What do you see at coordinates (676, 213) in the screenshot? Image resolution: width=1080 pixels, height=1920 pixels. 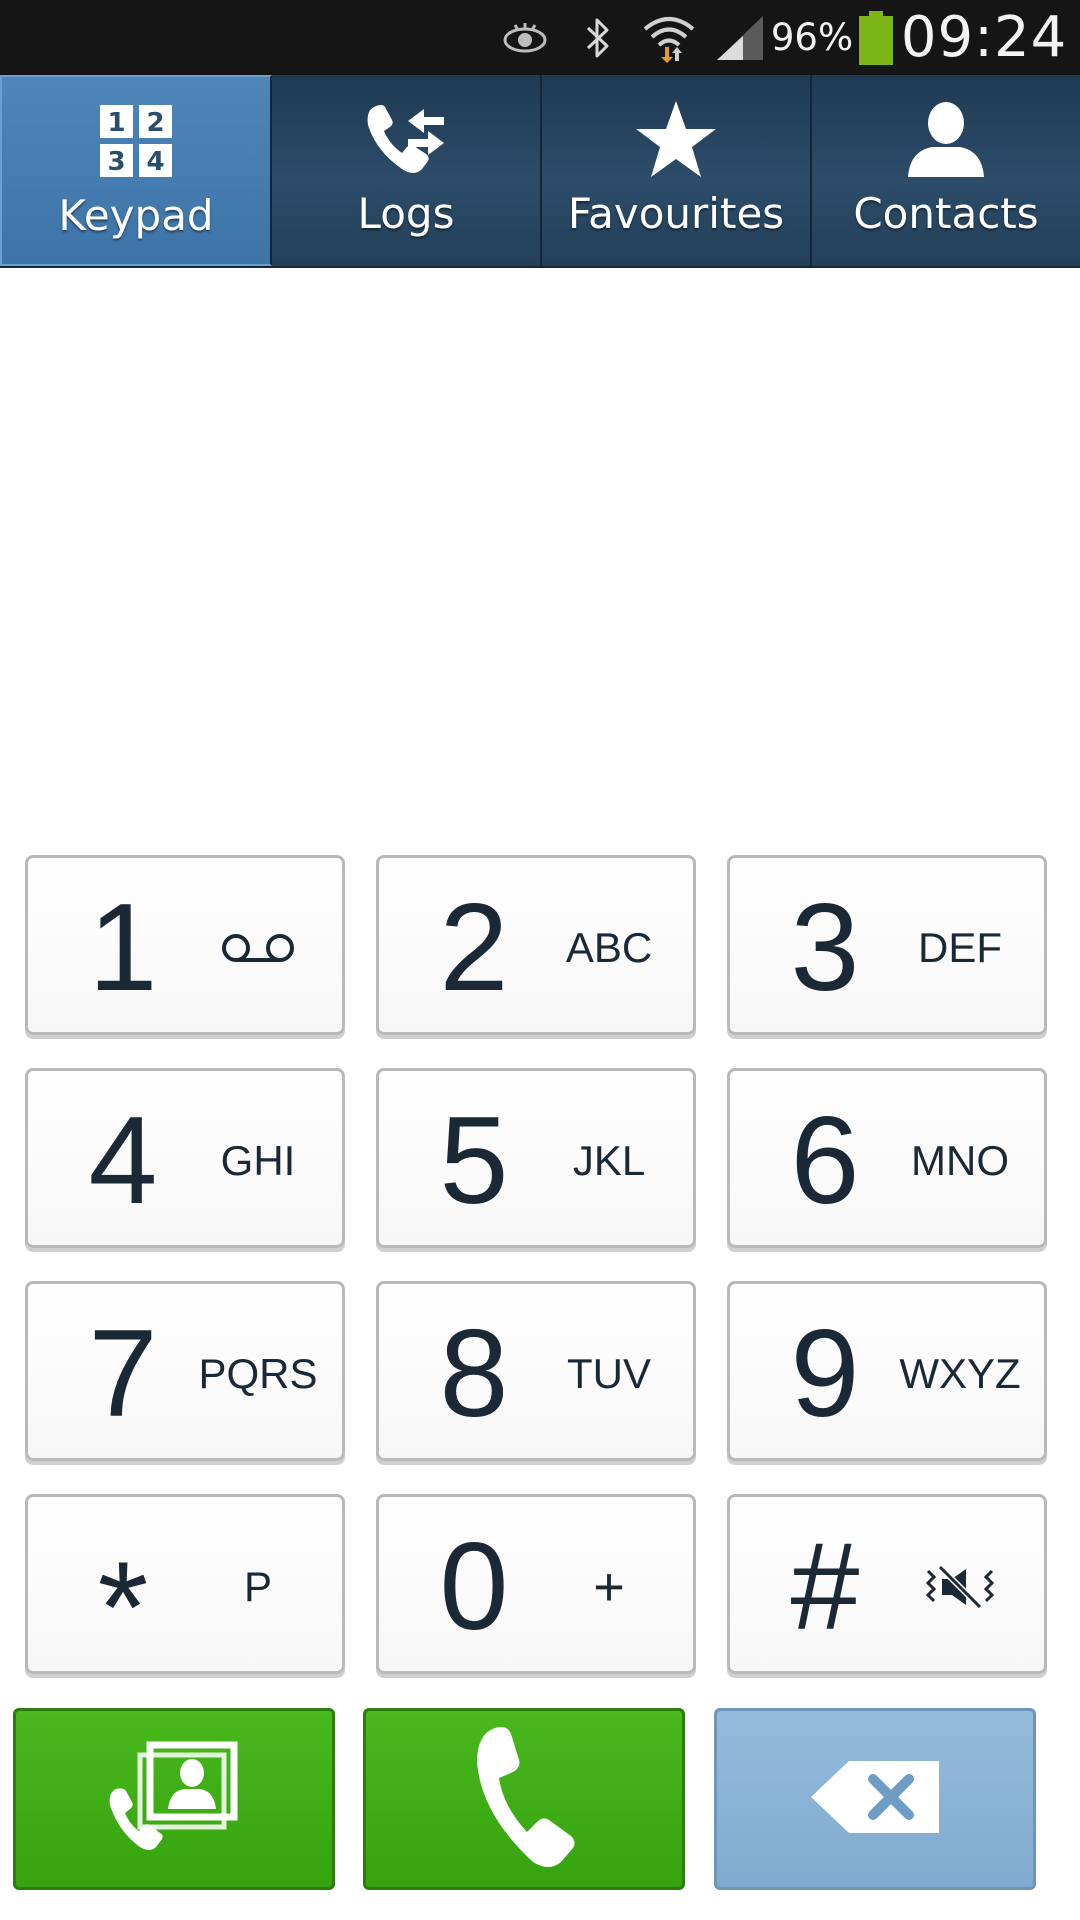 I see `tab-label: Favourites` at bounding box center [676, 213].